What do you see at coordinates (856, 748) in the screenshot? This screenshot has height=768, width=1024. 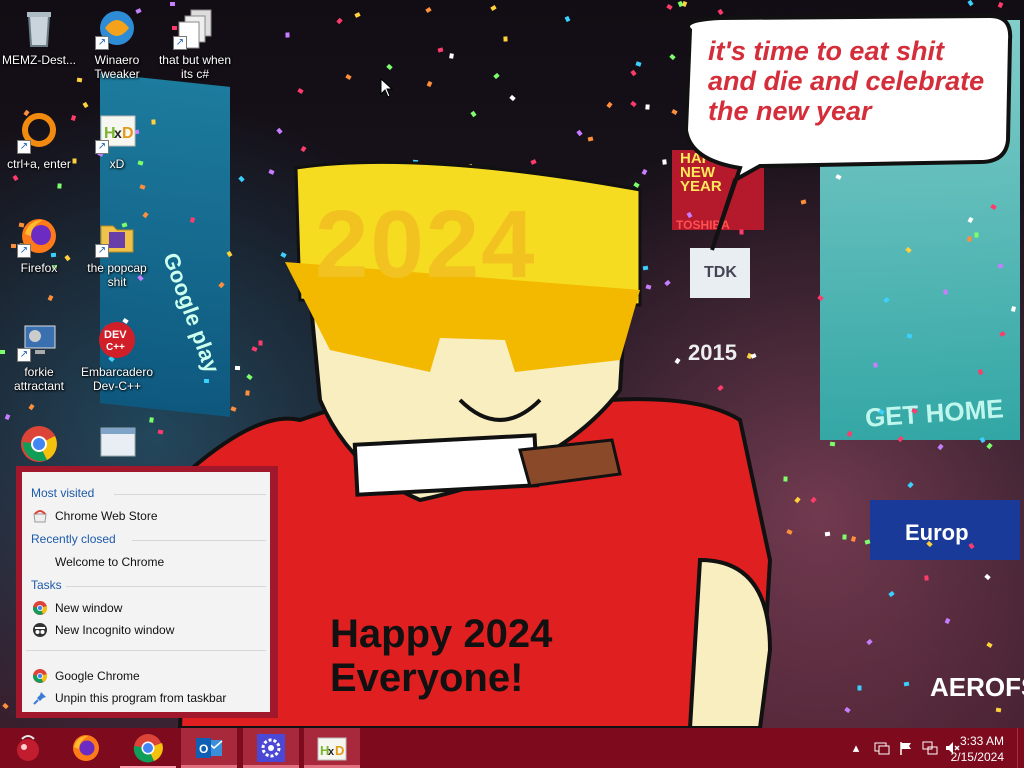 I see `chevron-up-icon: ▴` at bounding box center [856, 748].